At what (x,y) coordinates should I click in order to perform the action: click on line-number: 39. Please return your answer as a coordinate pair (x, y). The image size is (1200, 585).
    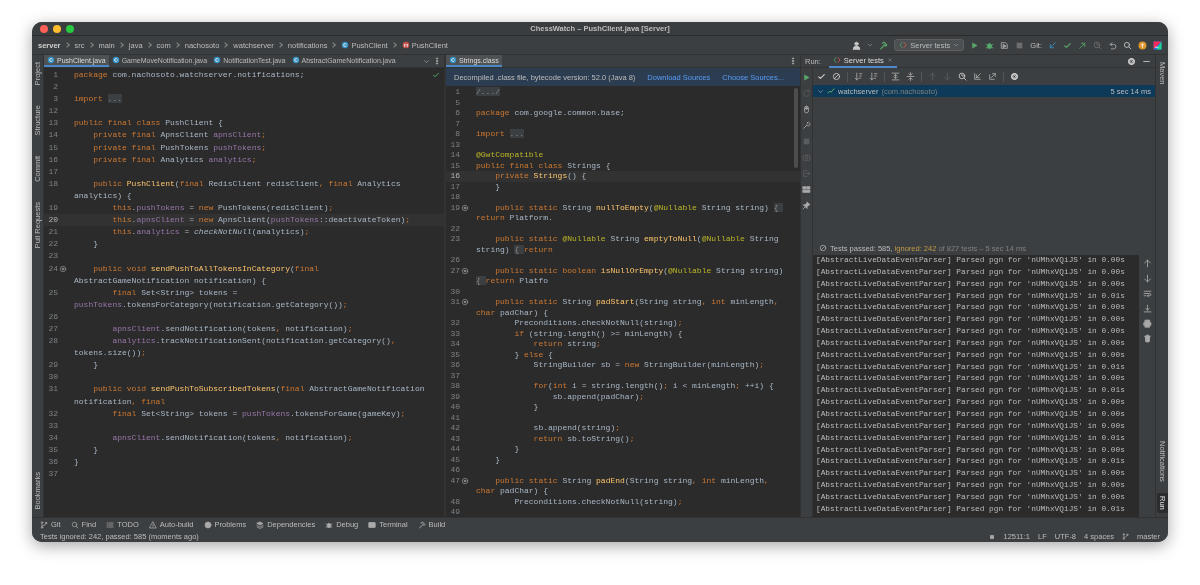
    Looking at the image, I should click on (454, 396).